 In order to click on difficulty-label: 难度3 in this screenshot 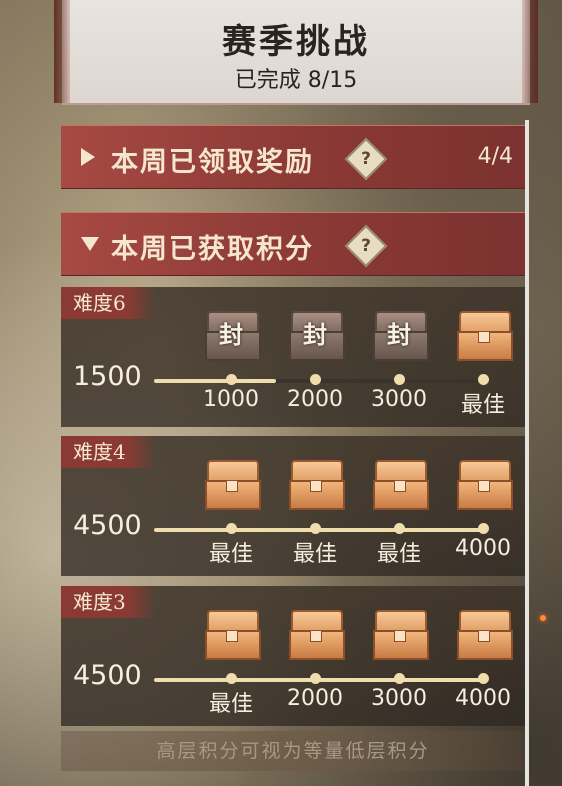, I will do `click(108, 602)`.